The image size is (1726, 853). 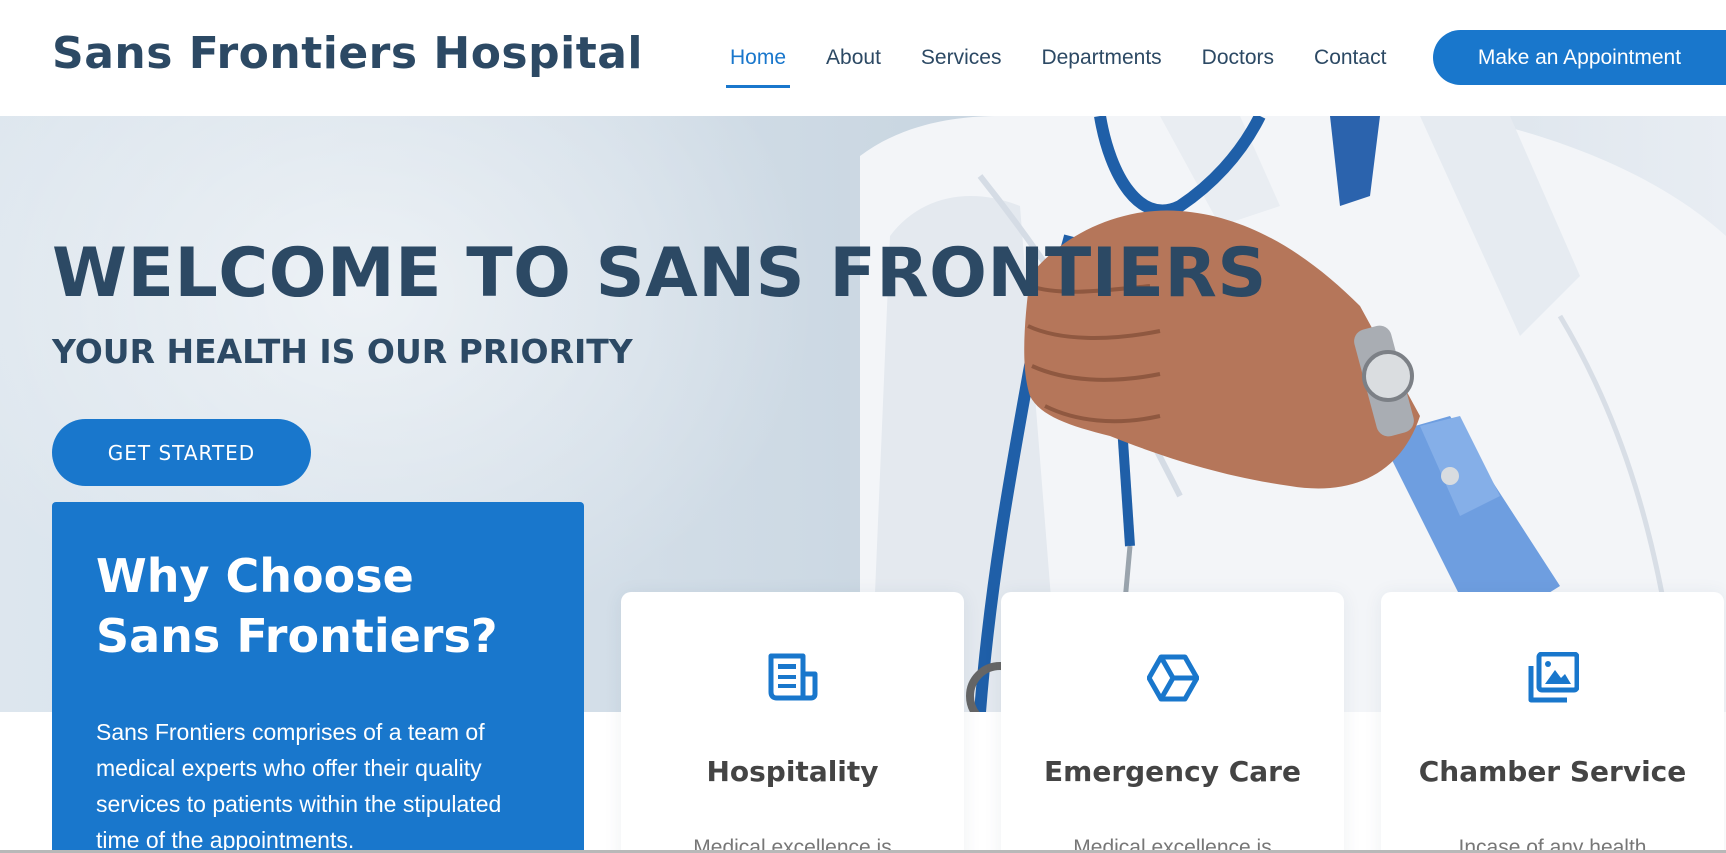 I want to click on newspaper-icon, so click(x=792, y=680).